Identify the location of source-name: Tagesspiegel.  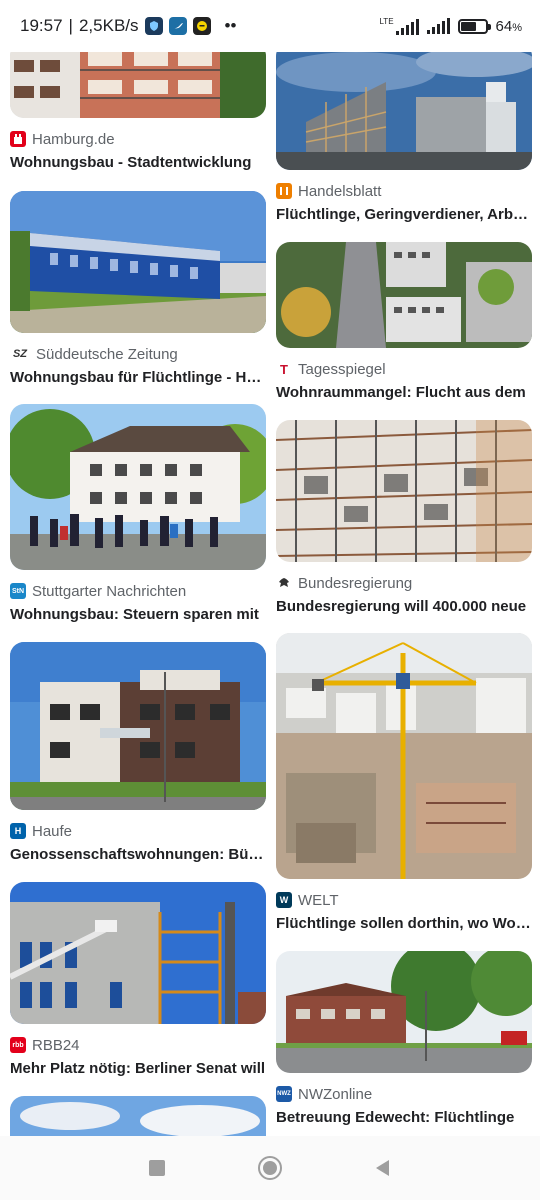
(342, 369).